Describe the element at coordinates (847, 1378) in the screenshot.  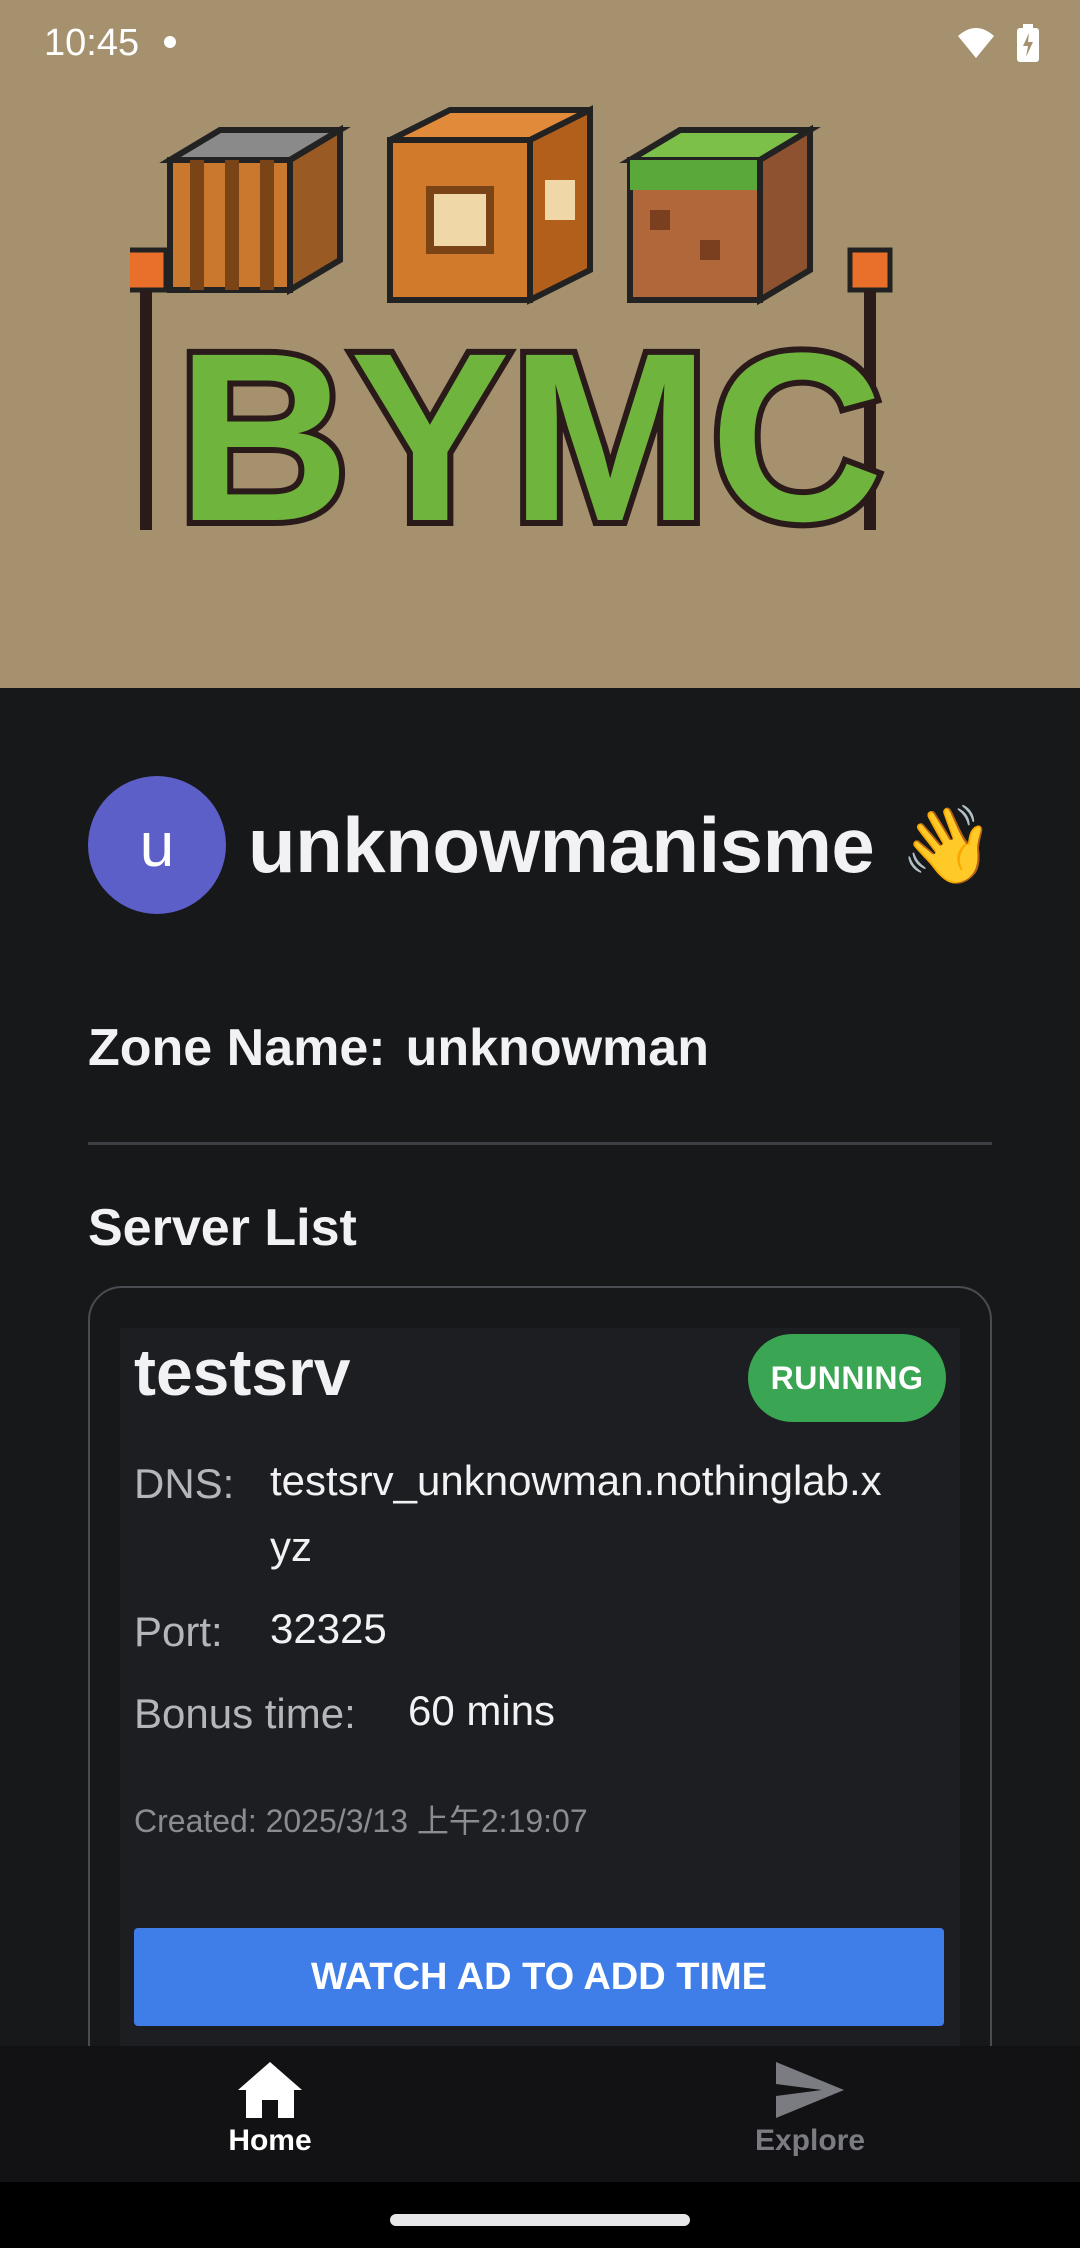
I see `status-badge: RUNNING` at that location.